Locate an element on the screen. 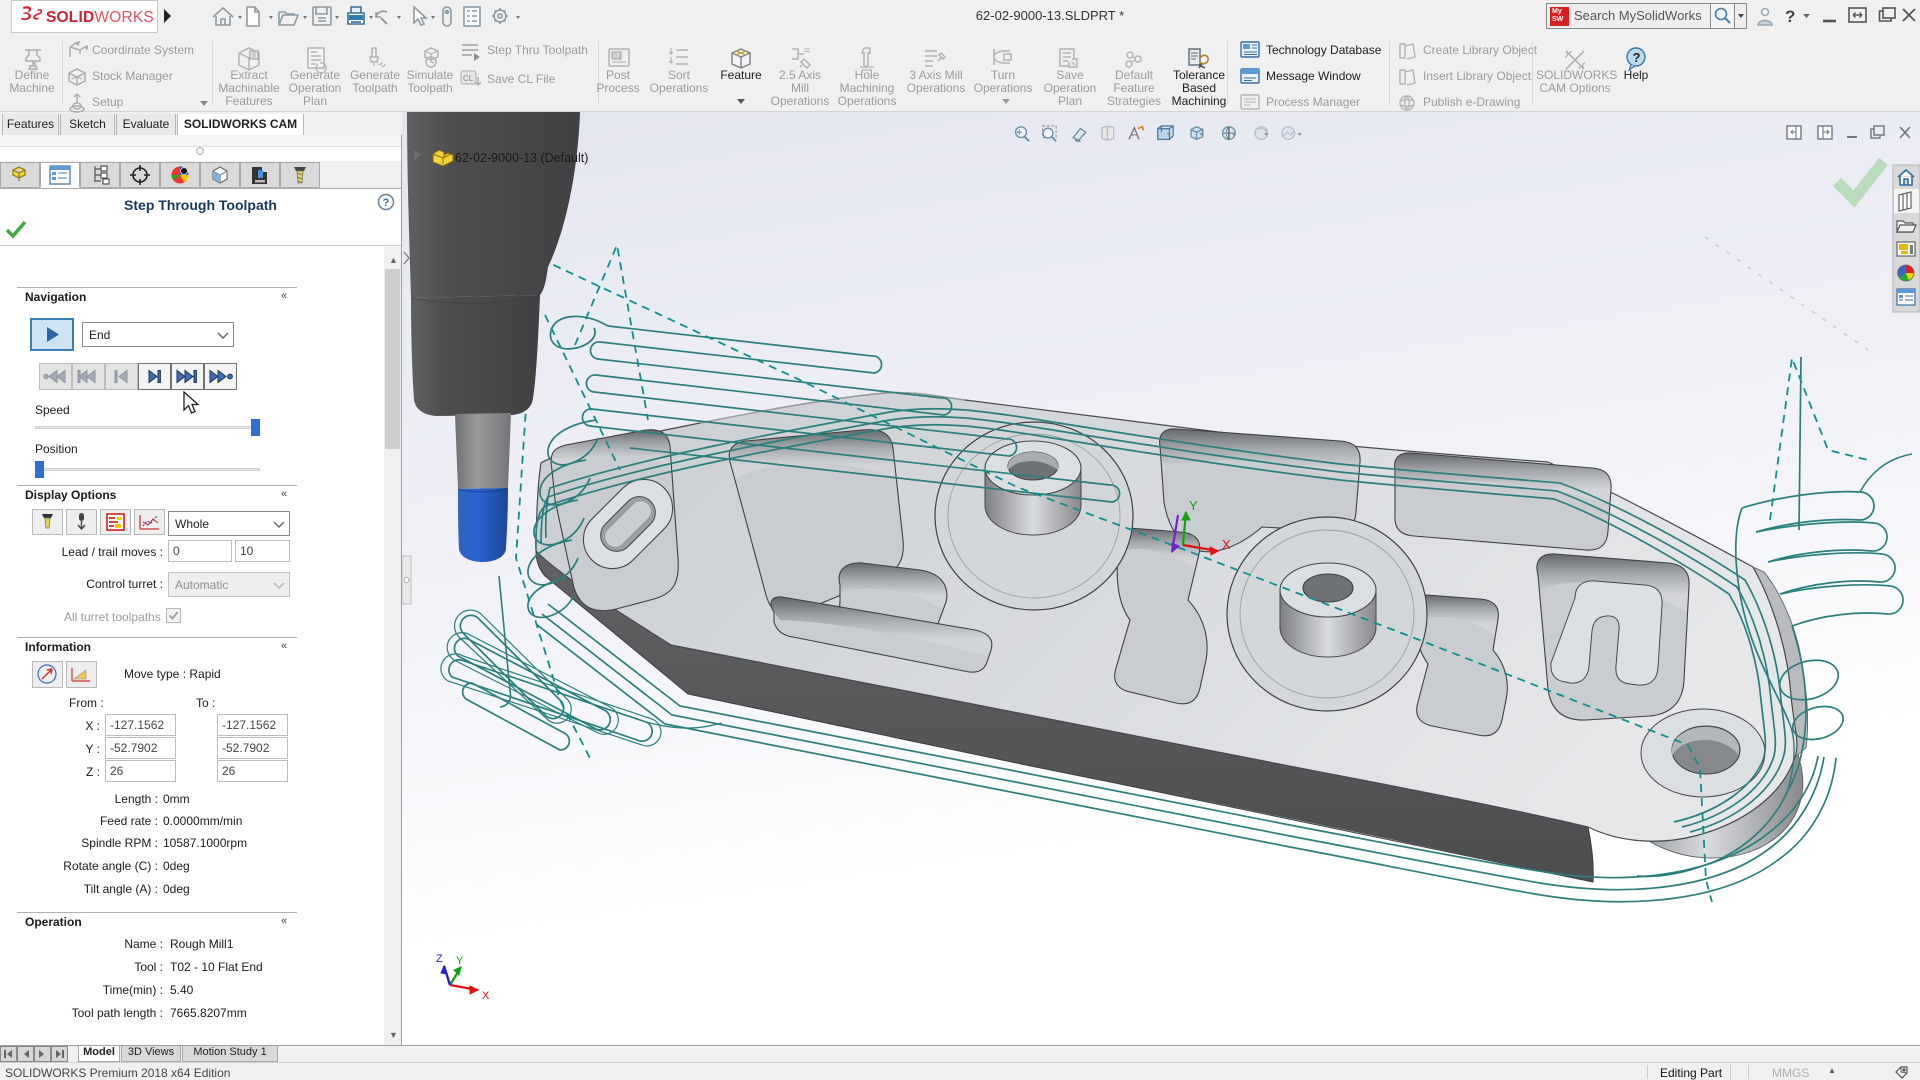  svg-text: G1 is located at coordinates (617, 57).